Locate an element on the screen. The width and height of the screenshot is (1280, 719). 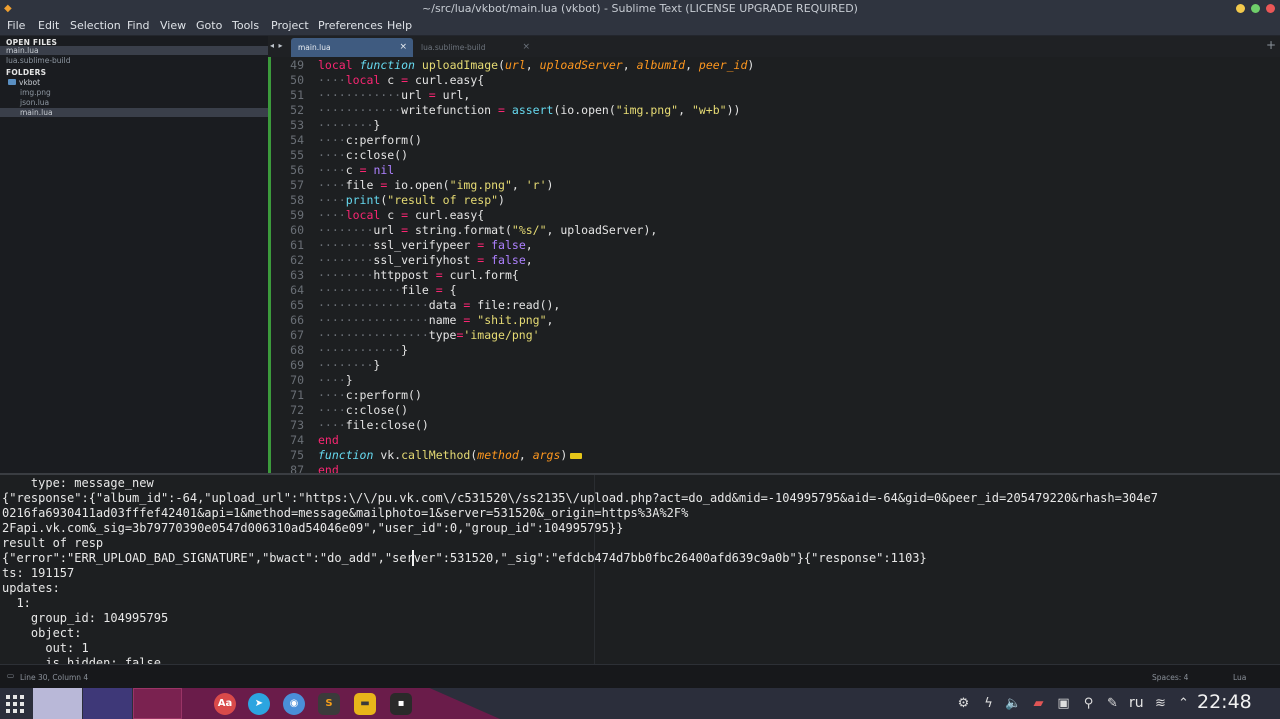
code-line: ········httppost = curl.form{ is located at coordinates (418, 275).